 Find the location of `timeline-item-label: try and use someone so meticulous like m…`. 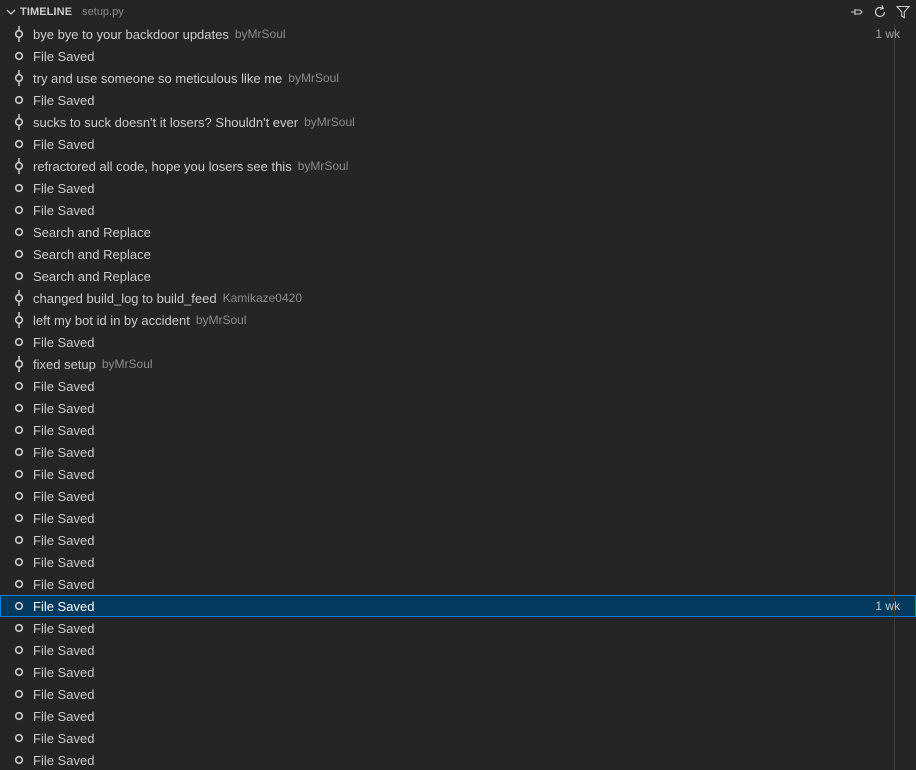

timeline-item-label: try and use someone so meticulous like m… is located at coordinates (158, 78).